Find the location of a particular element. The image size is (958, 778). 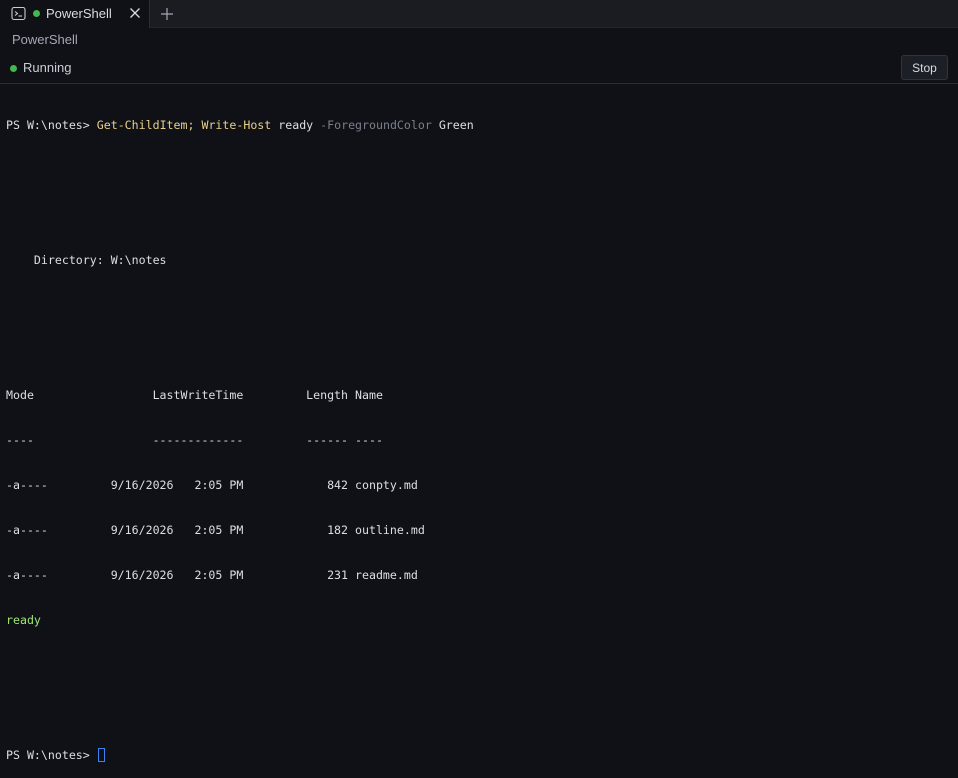

command-param-foregroundcolor: -ForegroundColor is located at coordinates (376, 125).